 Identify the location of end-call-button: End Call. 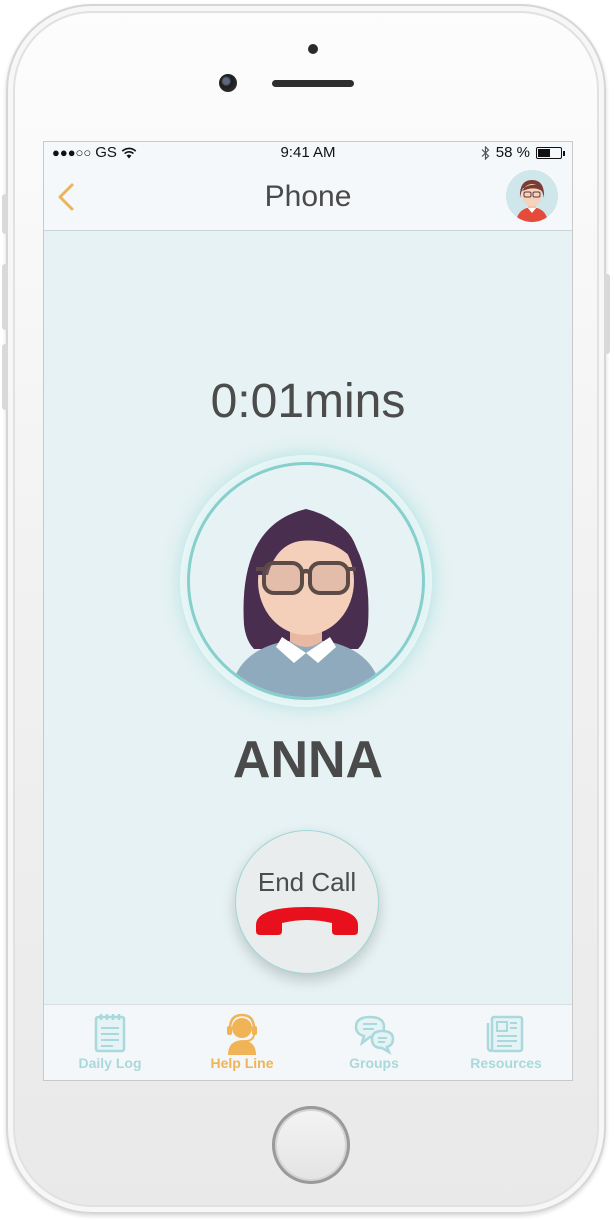
(307, 902).